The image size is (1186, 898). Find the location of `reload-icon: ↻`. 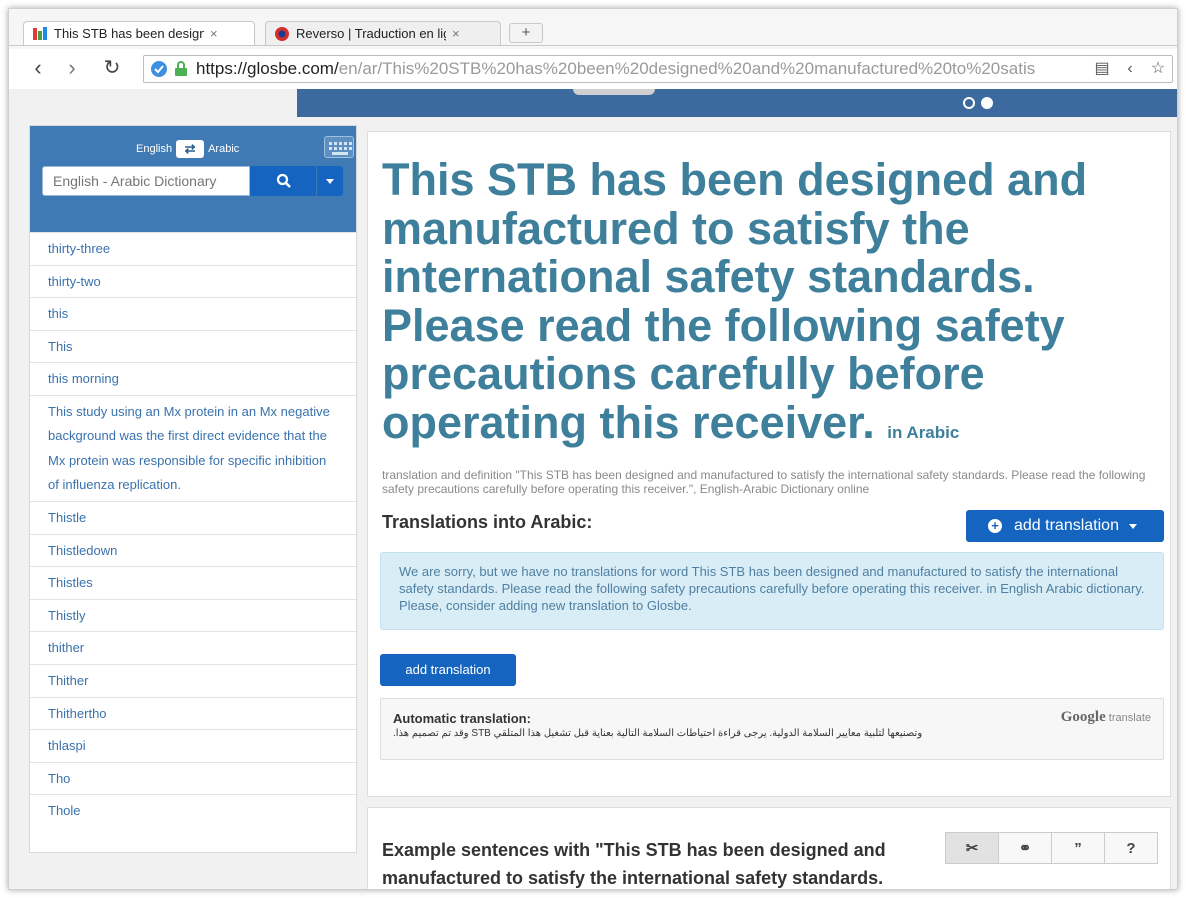

reload-icon: ↻ is located at coordinates (112, 69).